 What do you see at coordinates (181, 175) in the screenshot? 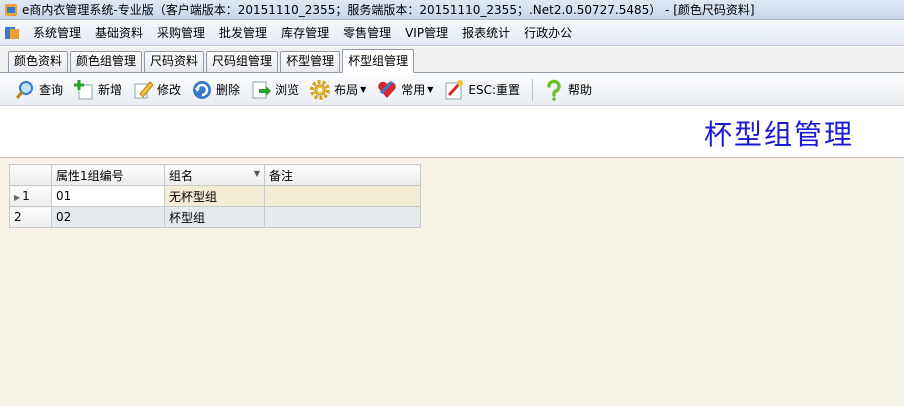
I see `column-header-name-label: 组名` at bounding box center [181, 175].